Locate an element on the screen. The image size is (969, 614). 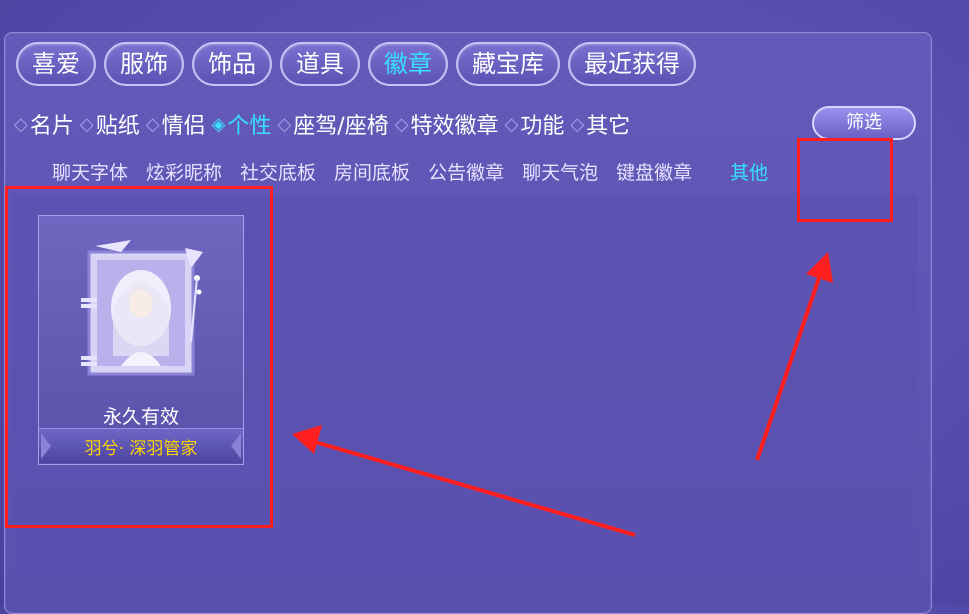
subtab-personal: ◈ 个性 is located at coordinates (242, 124).